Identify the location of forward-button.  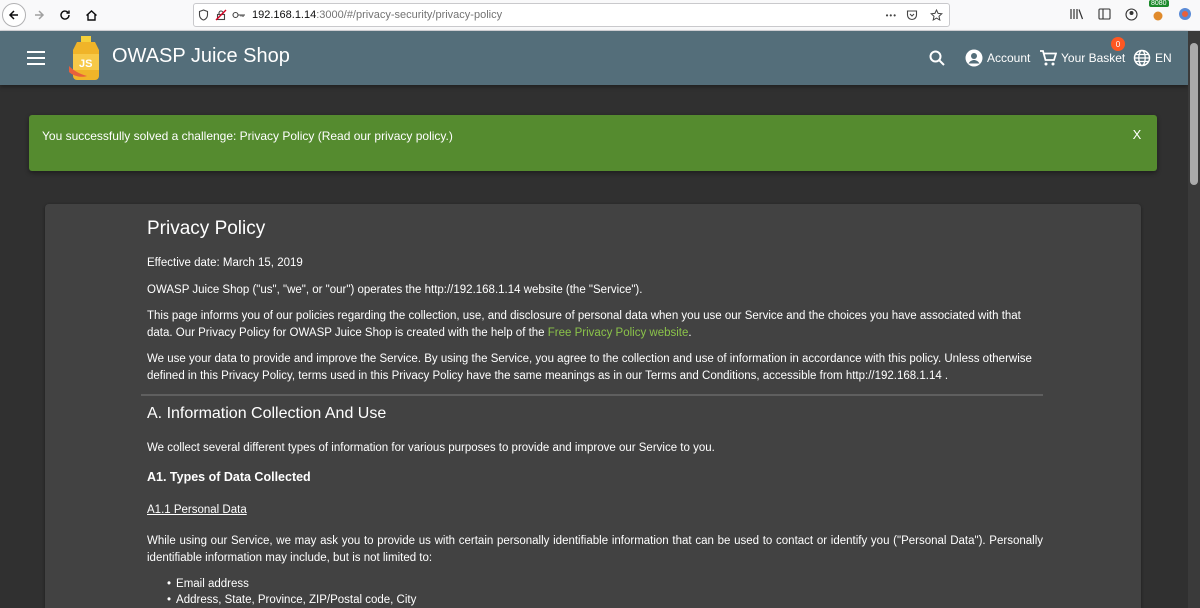
(39, 15).